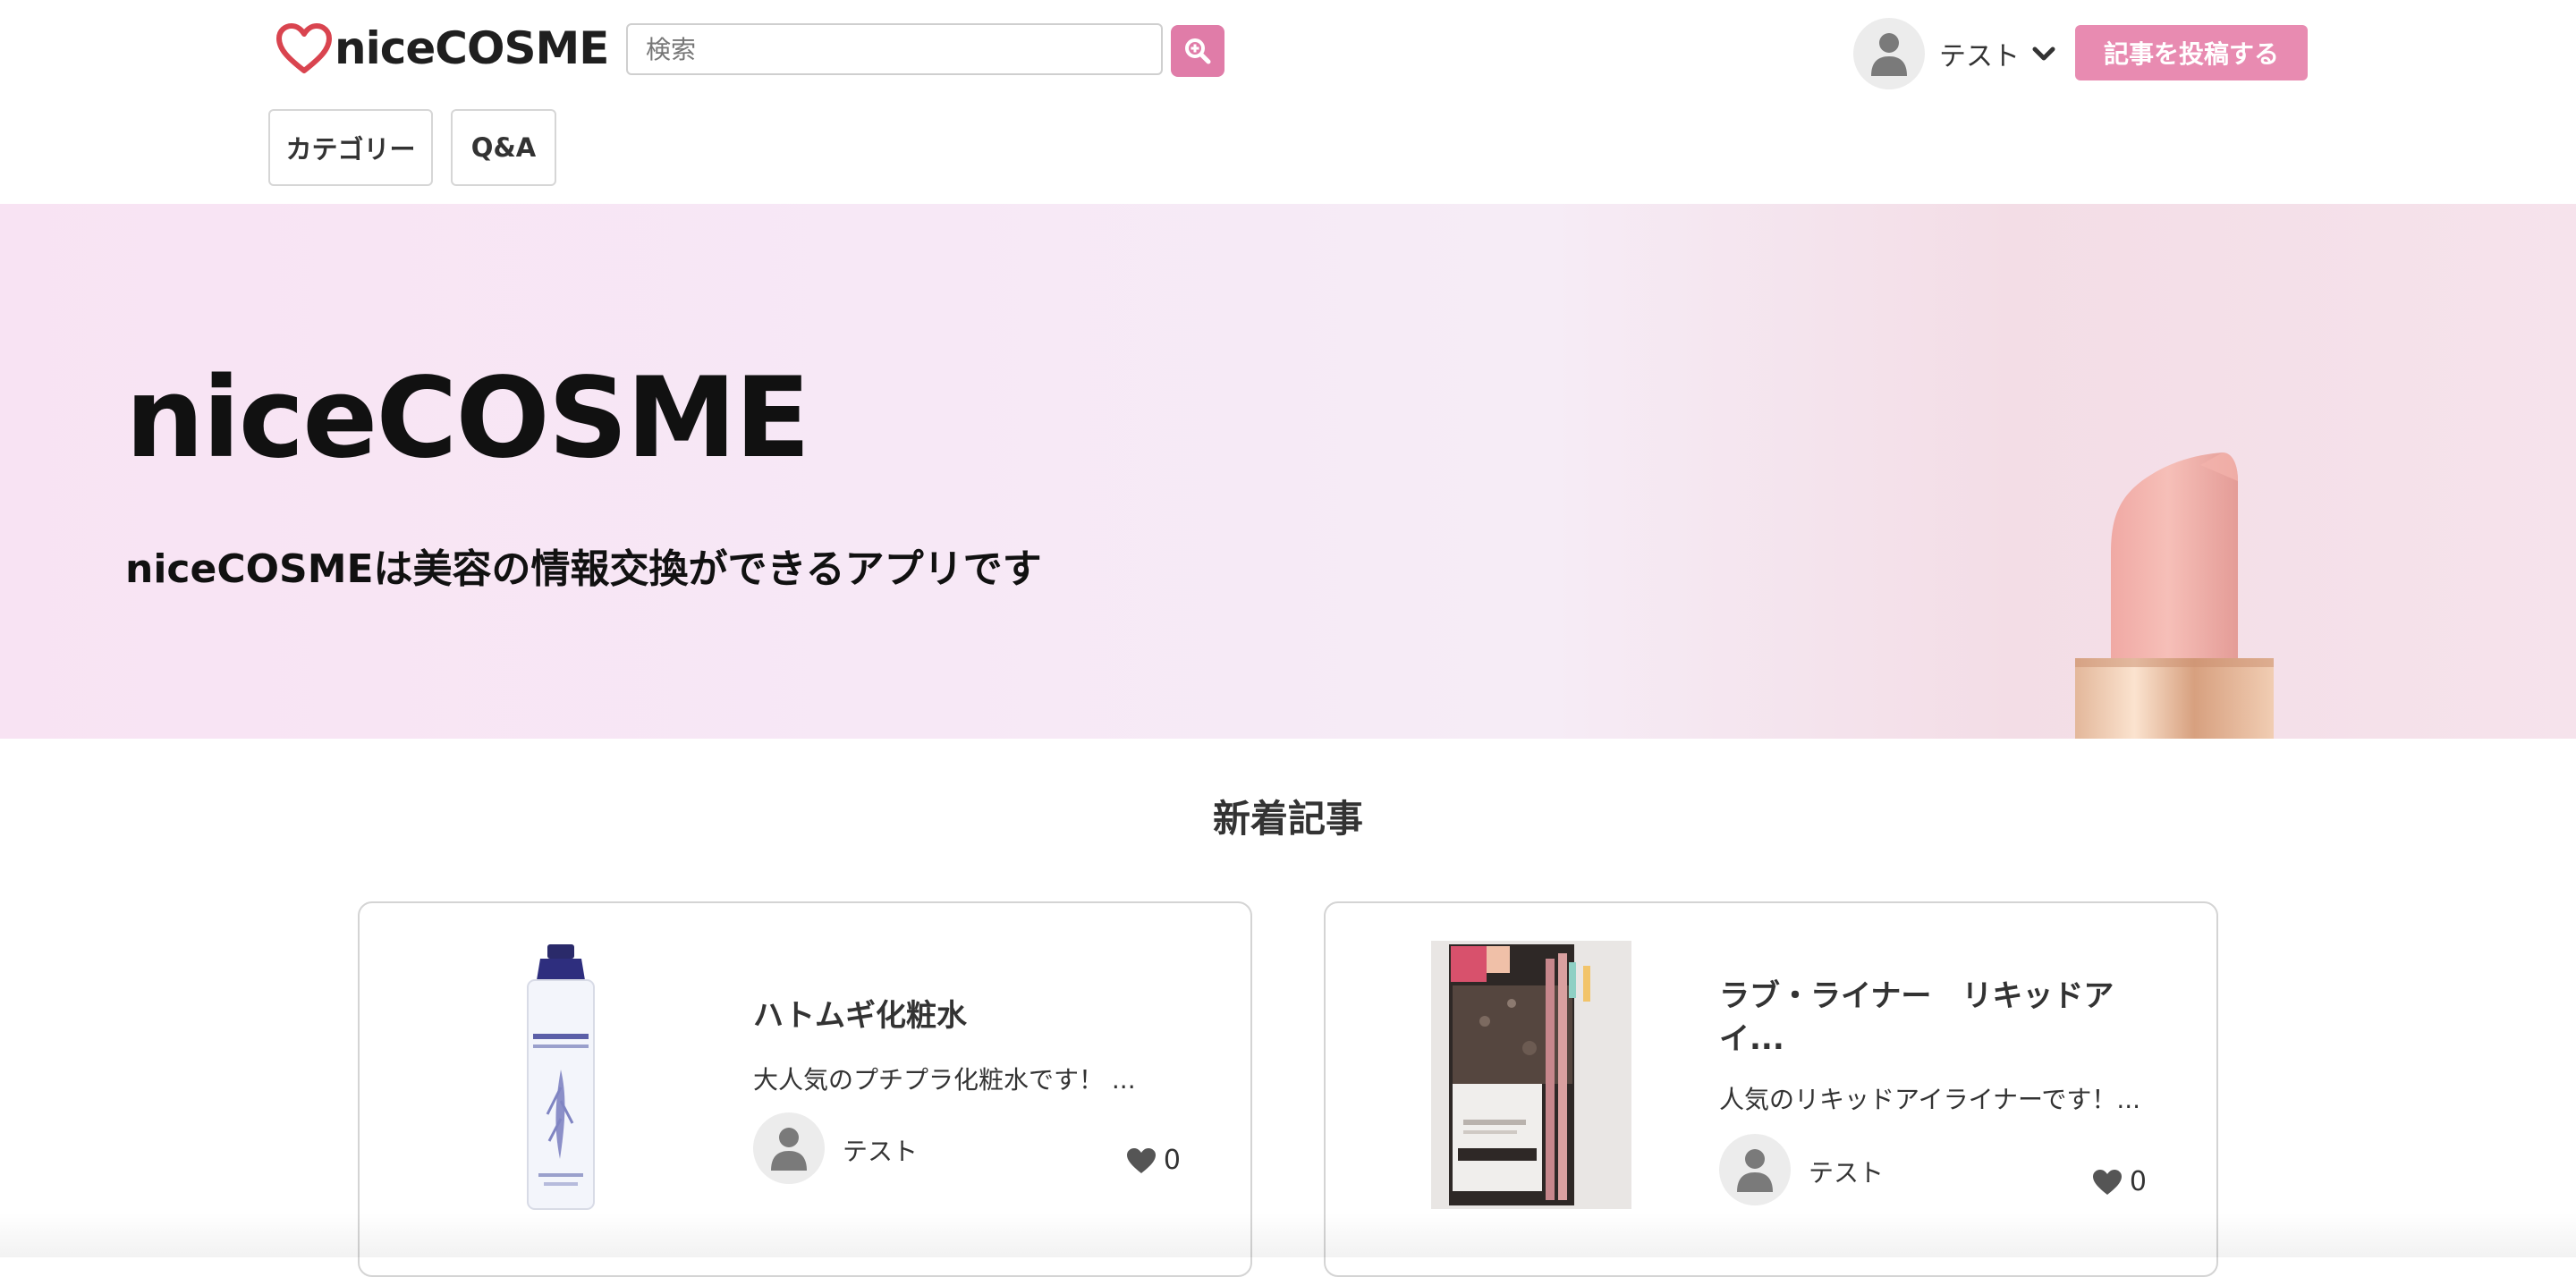 Image resolution: width=2576 pixels, height=1277 pixels. Describe the element at coordinates (967, 1015) in the screenshot. I see `article-title: ハトムギ化粧水` at that location.